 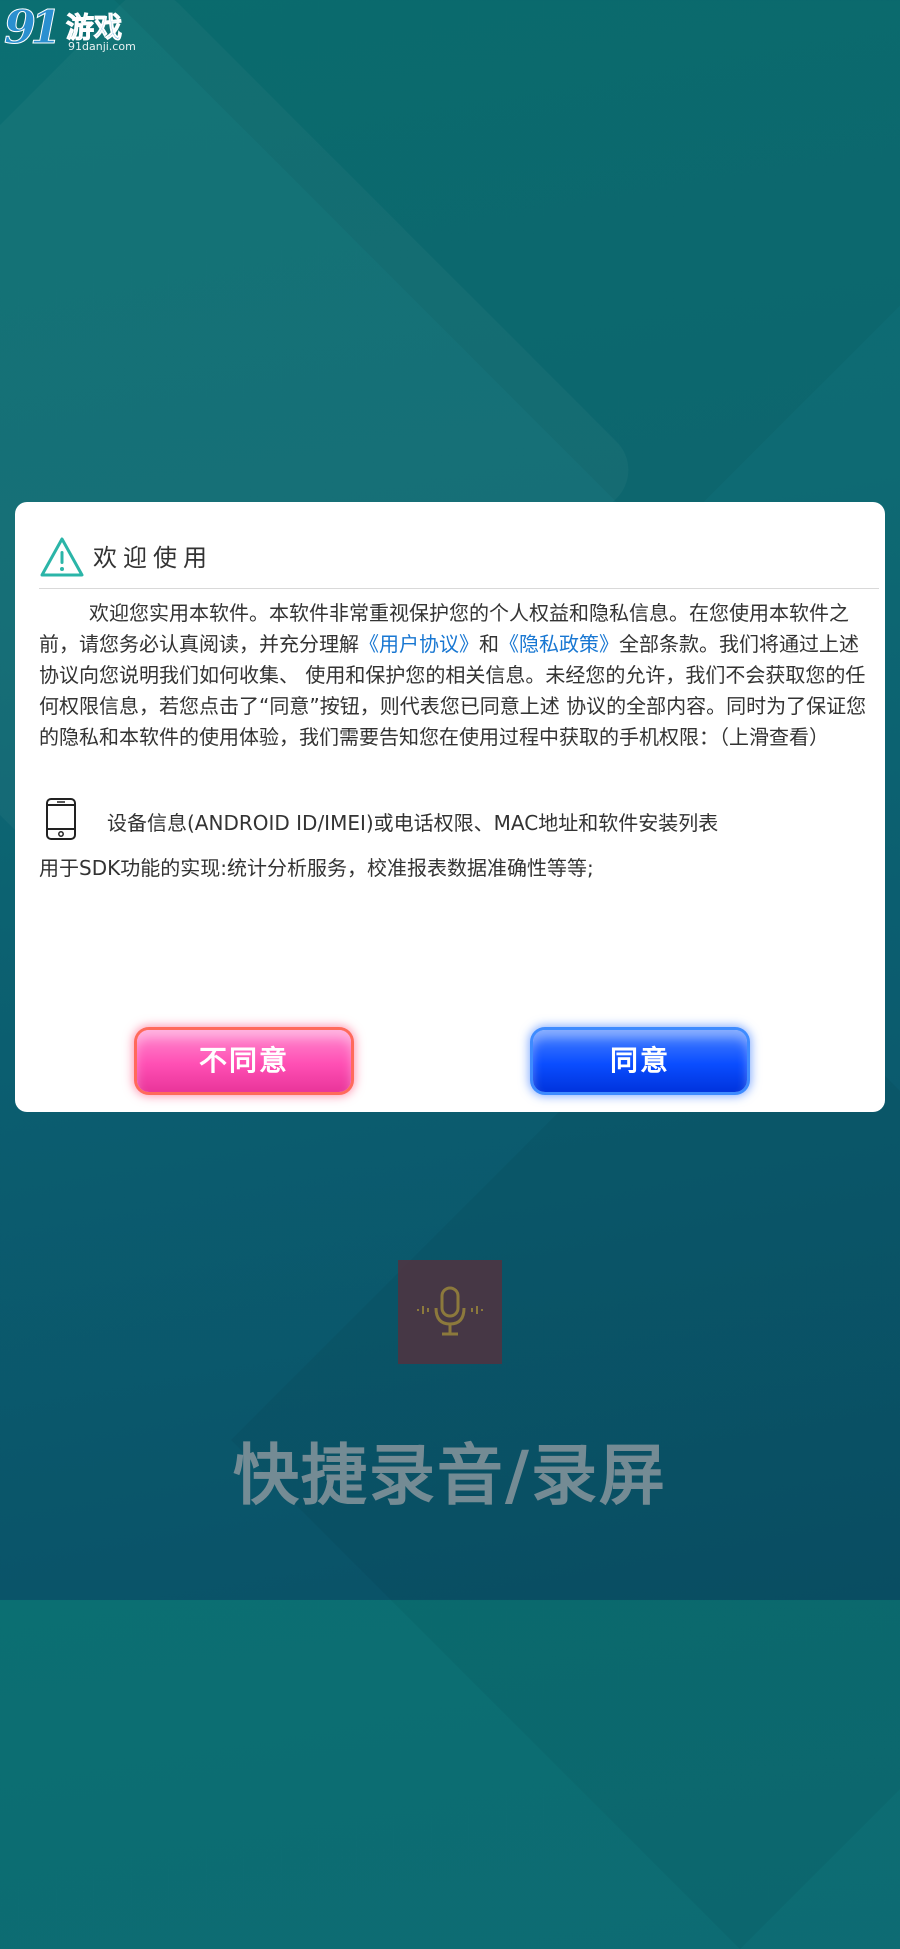 I want to click on permission-label: 设备信息(ANDROID ID/IMEI)或电话权限、MAC地址和软件安装列表, so click(x=413, y=823).